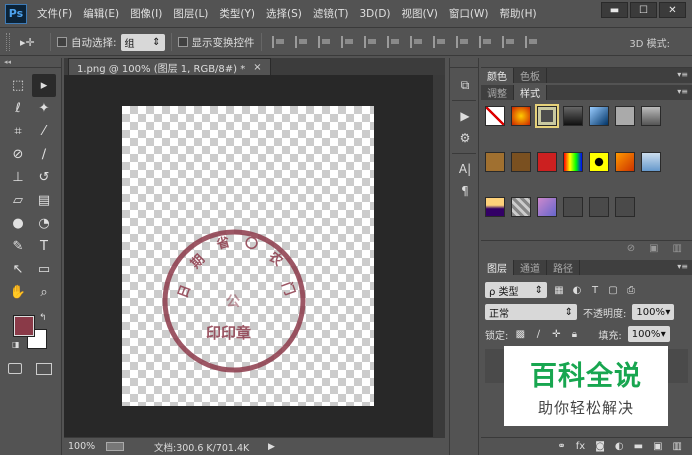  What do you see at coordinates (653, 312) in the screenshot?
I see `opacity-field: 100% ▾` at bounding box center [653, 312].